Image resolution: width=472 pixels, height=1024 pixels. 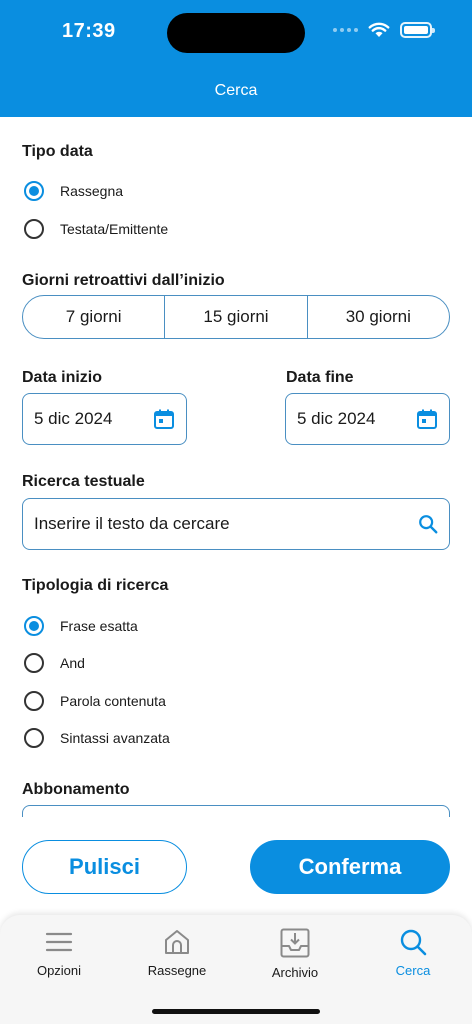 I want to click on tab-label: Cerca, so click(x=413, y=970).